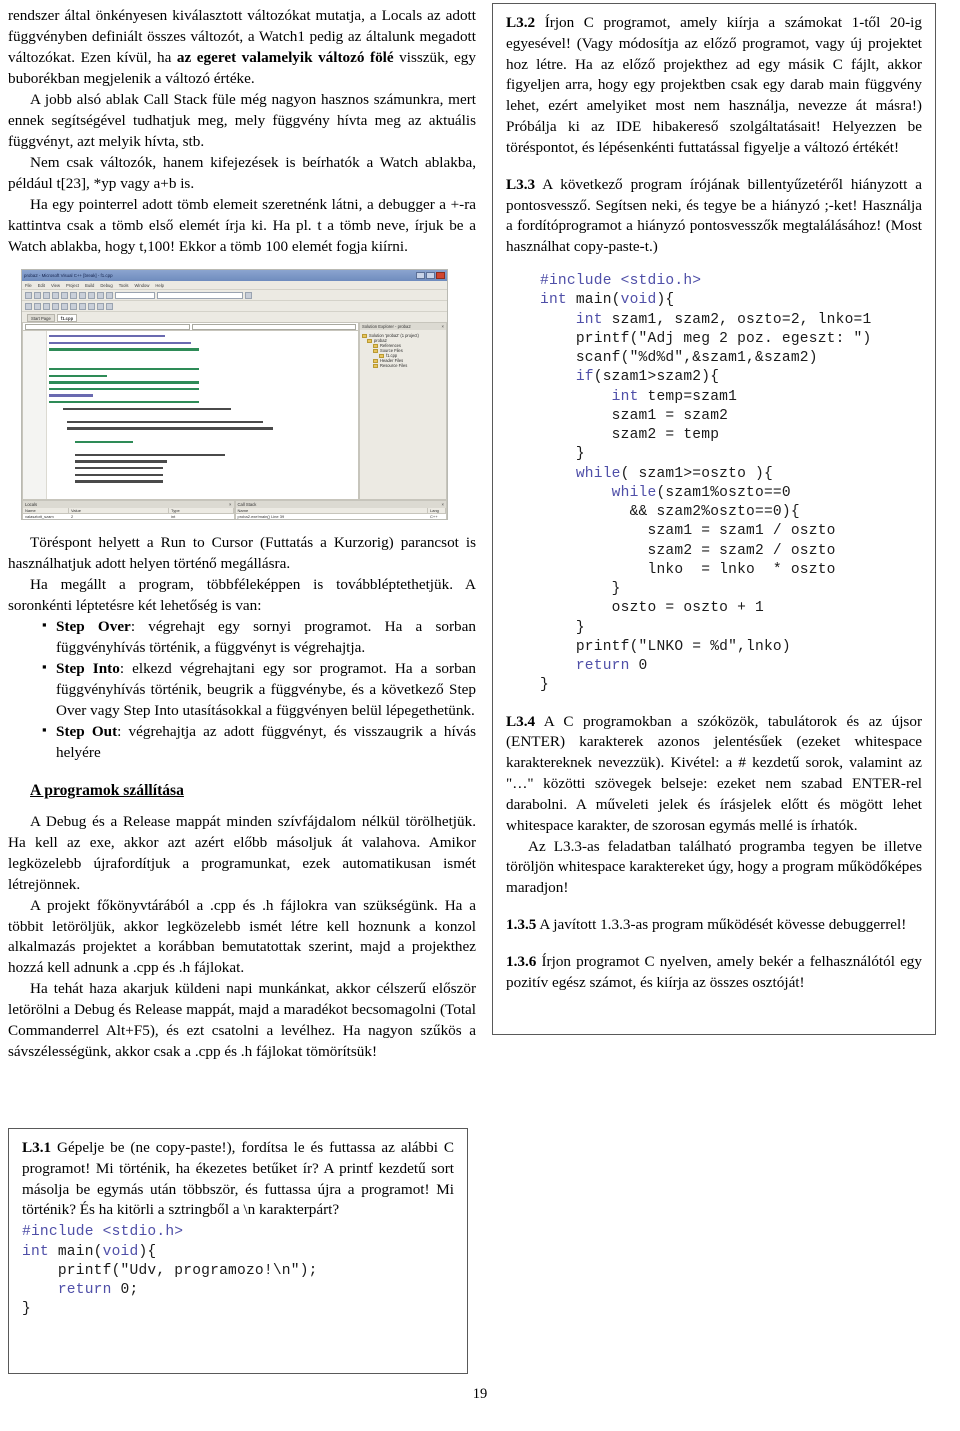 This screenshot has height=1431, width=960. What do you see at coordinates (41, 285) in the screenshot?
I see `menu-item-edit: Edit` at bounding box center [41, 285].